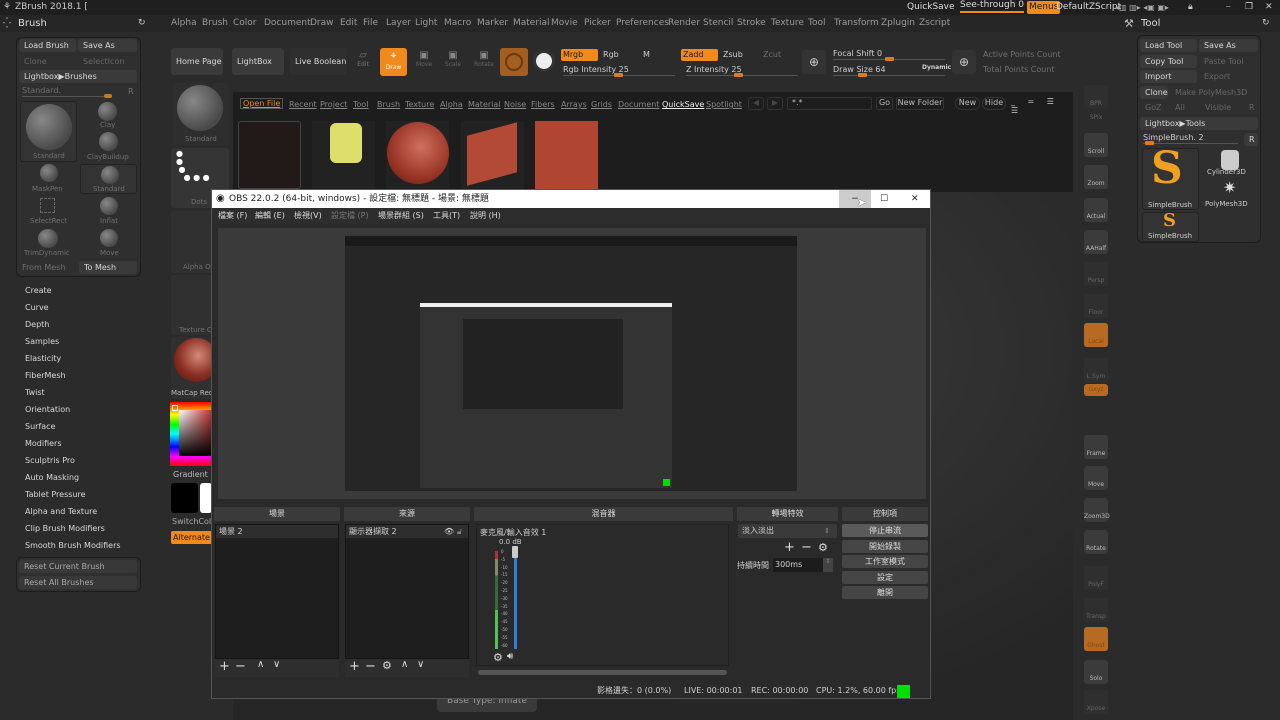 The height and width of the screenshot is (720, 1280). Describe the element at coordinates (1096, 335) in the screenshot. I see `right-shelf-local: Local` at that location.